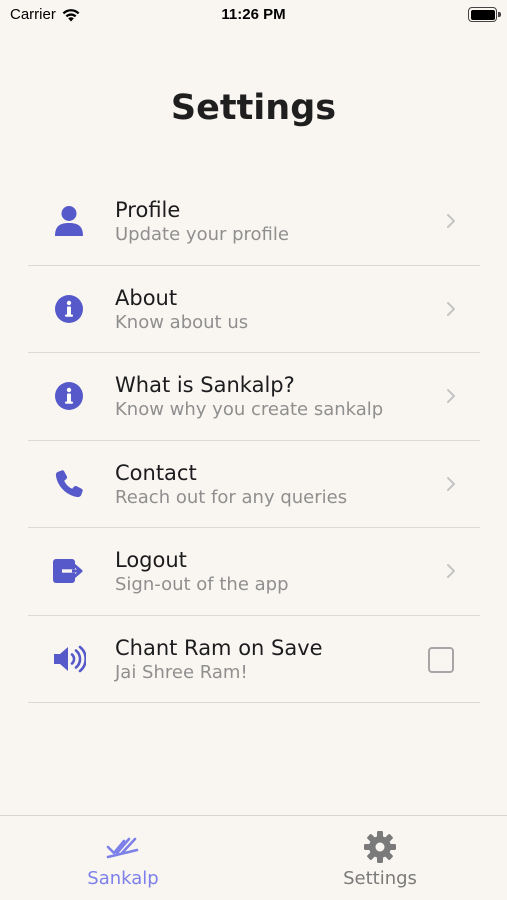 The width and height of the screenshot is (507, 900). I want to click on battery-cap, so click(499, 14).